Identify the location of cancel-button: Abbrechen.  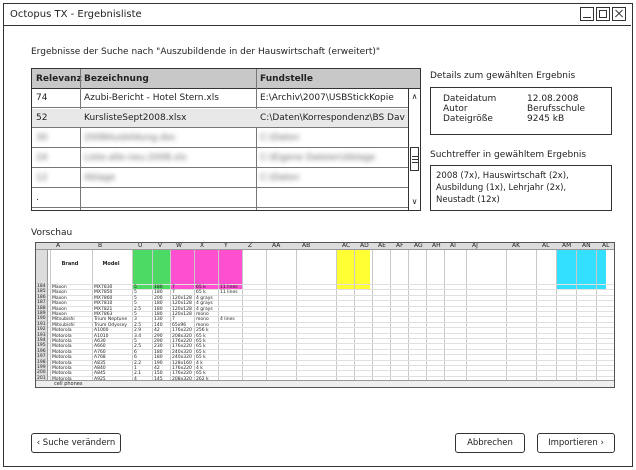
(490, 443).